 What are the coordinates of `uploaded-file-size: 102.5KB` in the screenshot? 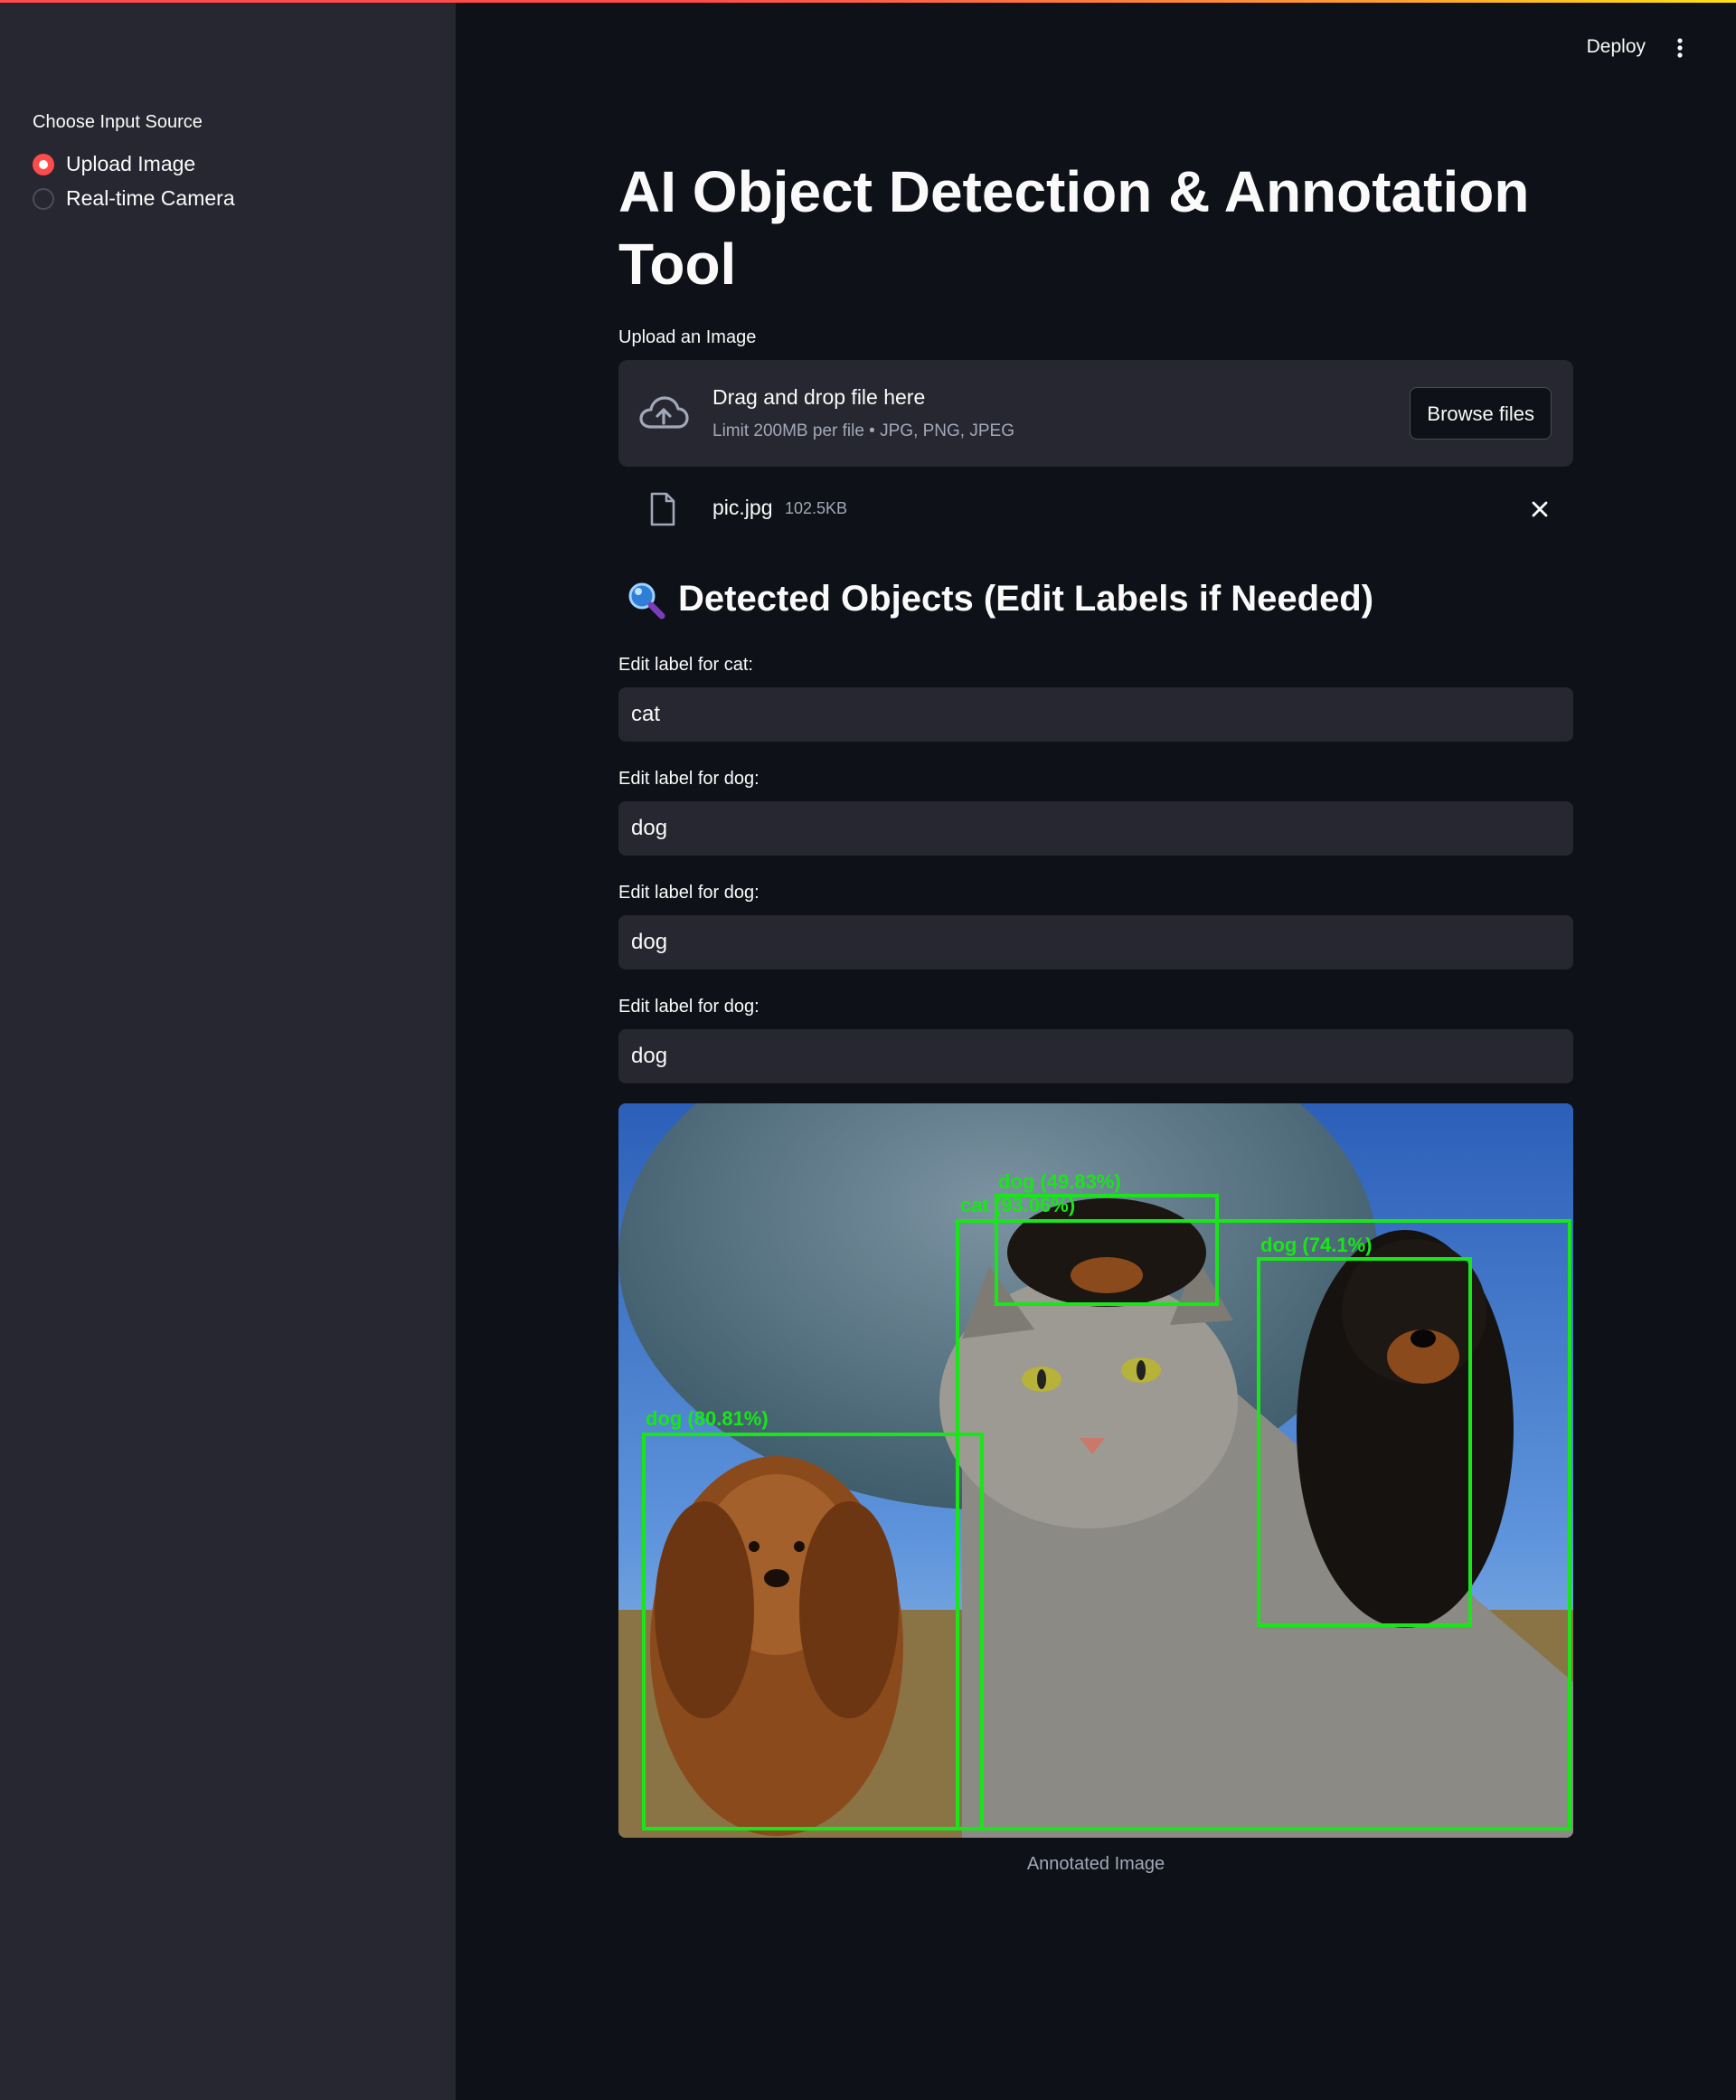 It's located at (816, 508).